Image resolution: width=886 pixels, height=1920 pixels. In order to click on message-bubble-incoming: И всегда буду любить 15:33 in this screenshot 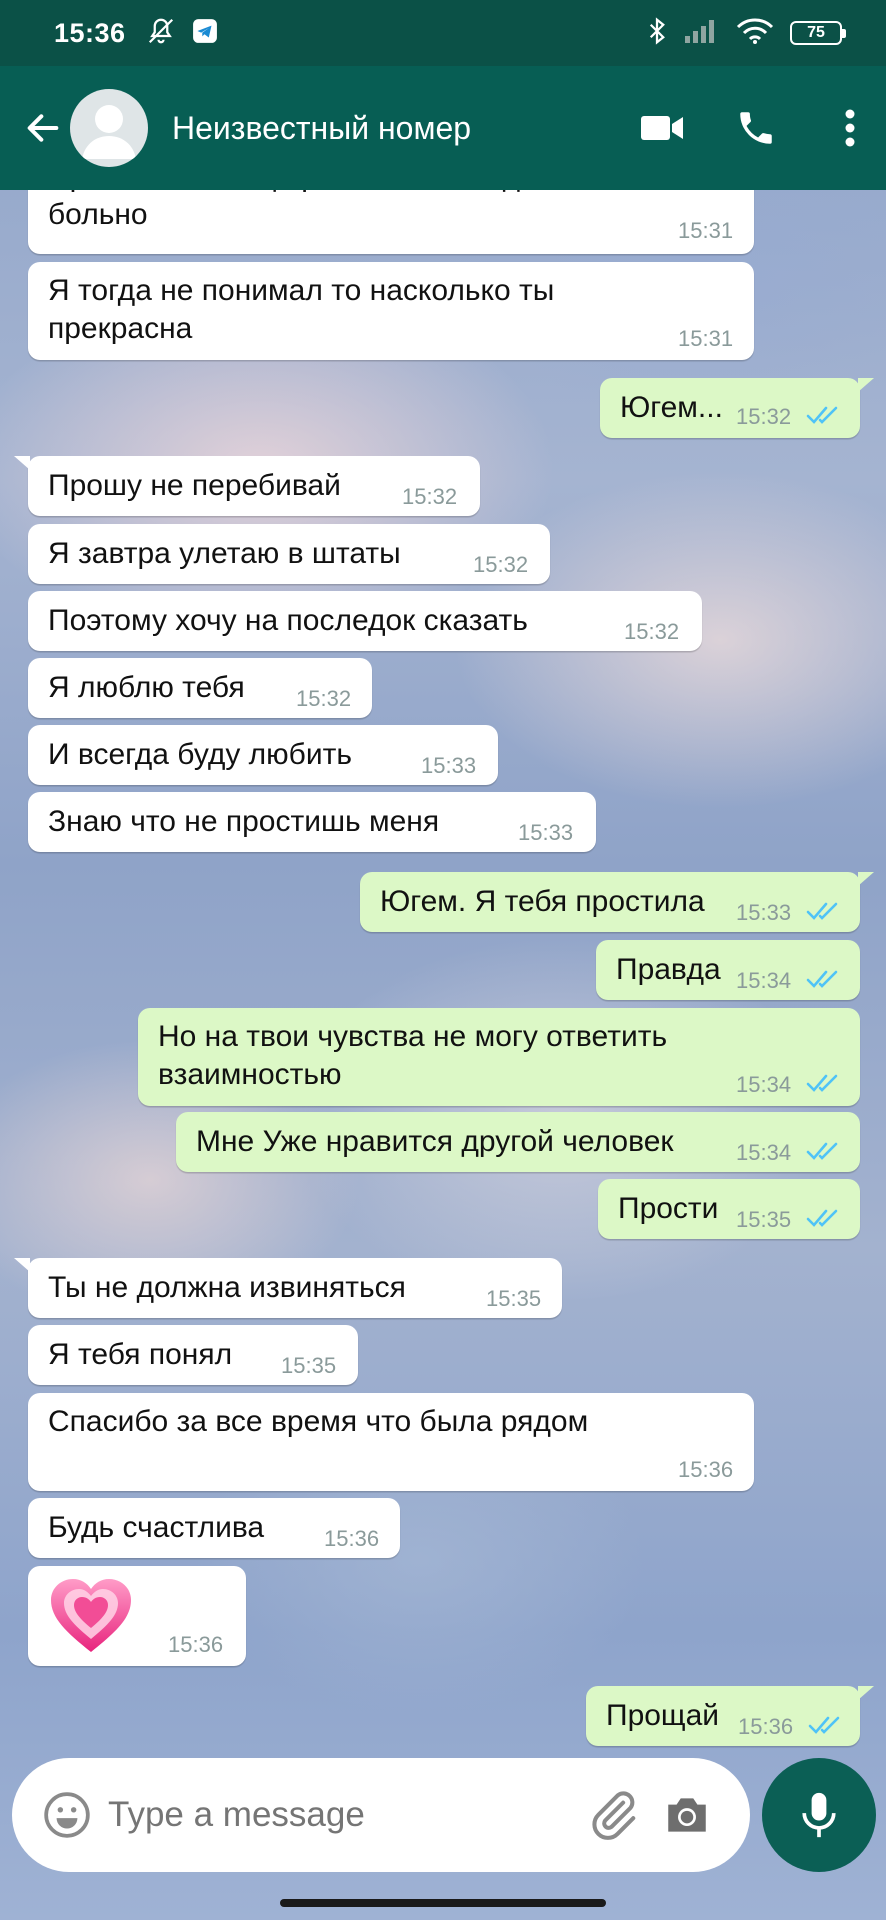, I will do `click(263, 755)`.